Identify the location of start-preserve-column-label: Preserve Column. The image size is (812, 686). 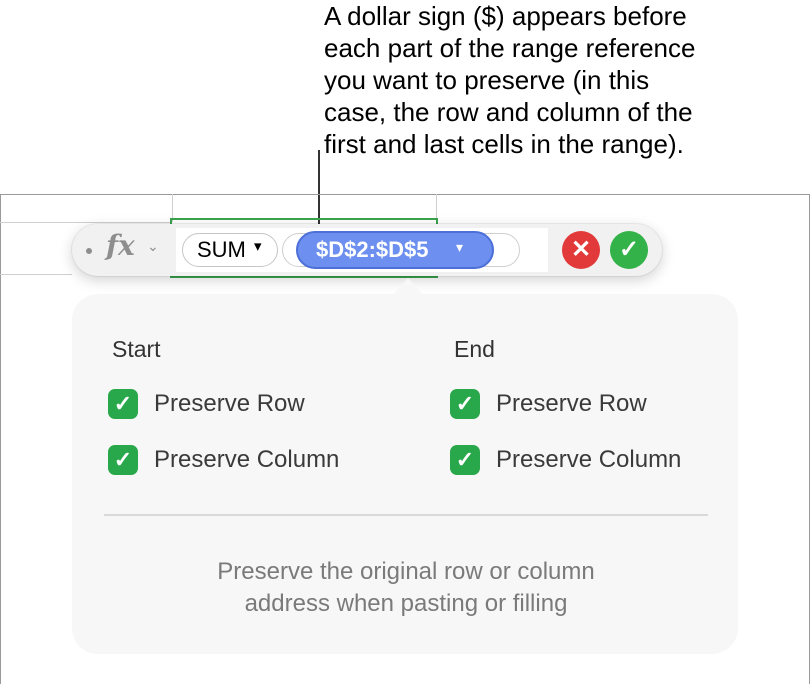
(246, 460).